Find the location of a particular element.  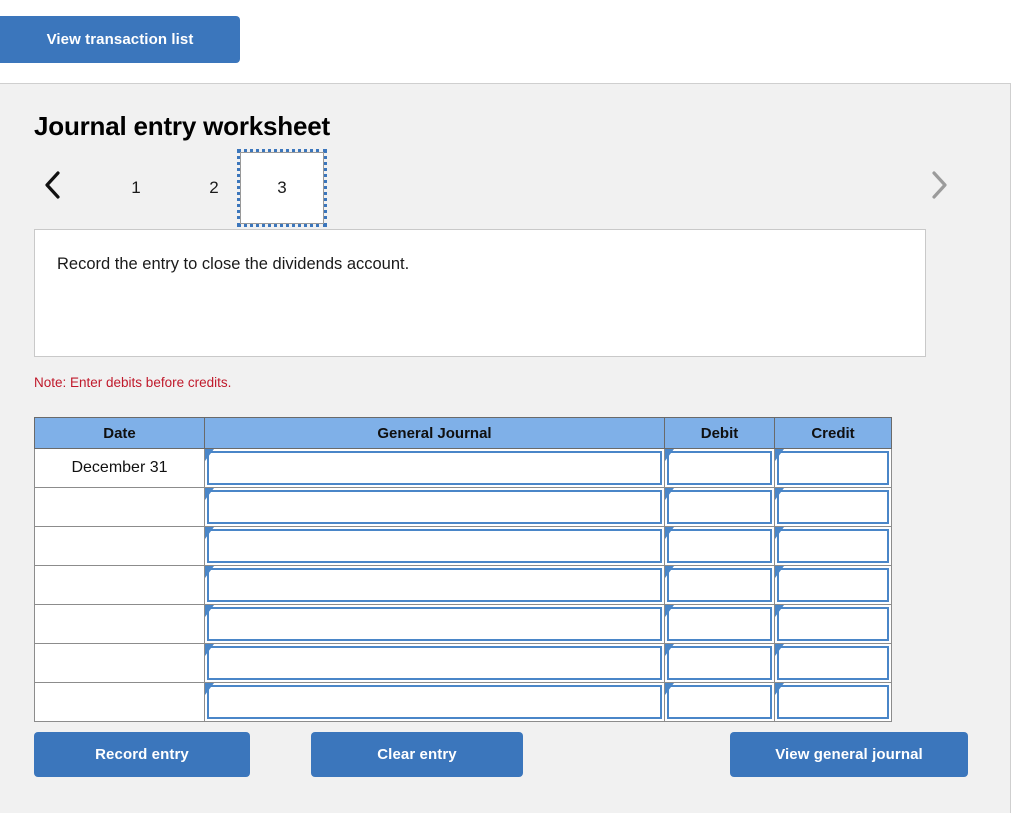

view-transaction-list-button: View transaction list is located at coordinates (120, 39).